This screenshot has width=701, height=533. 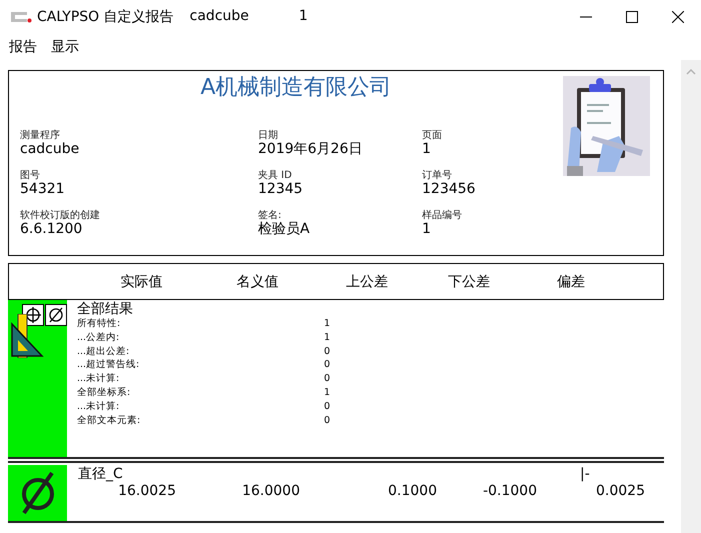 I want to click on field-value: 6.6.1200, so click(x=52, y=229).